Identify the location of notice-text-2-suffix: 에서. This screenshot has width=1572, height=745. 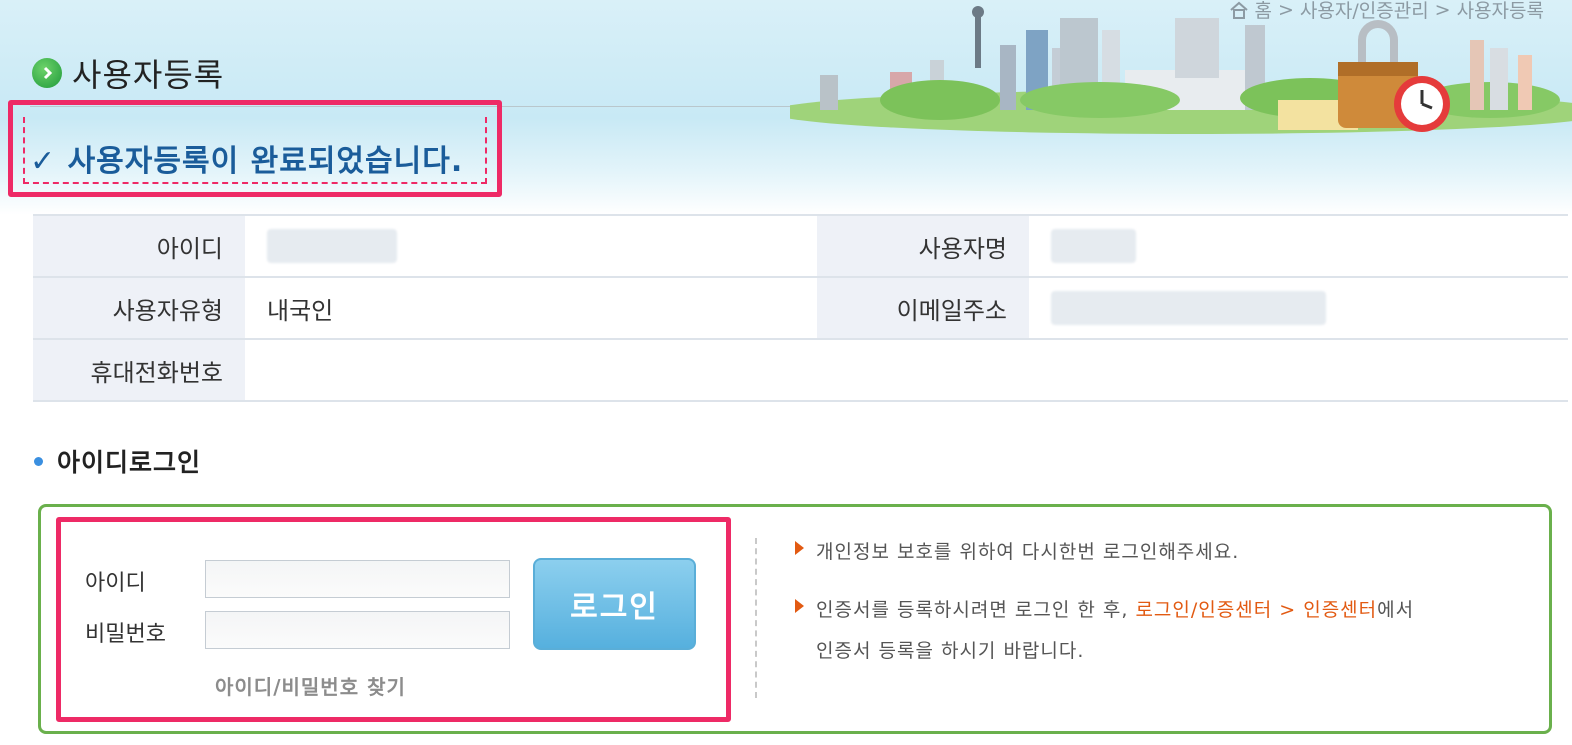
(1396, 610).